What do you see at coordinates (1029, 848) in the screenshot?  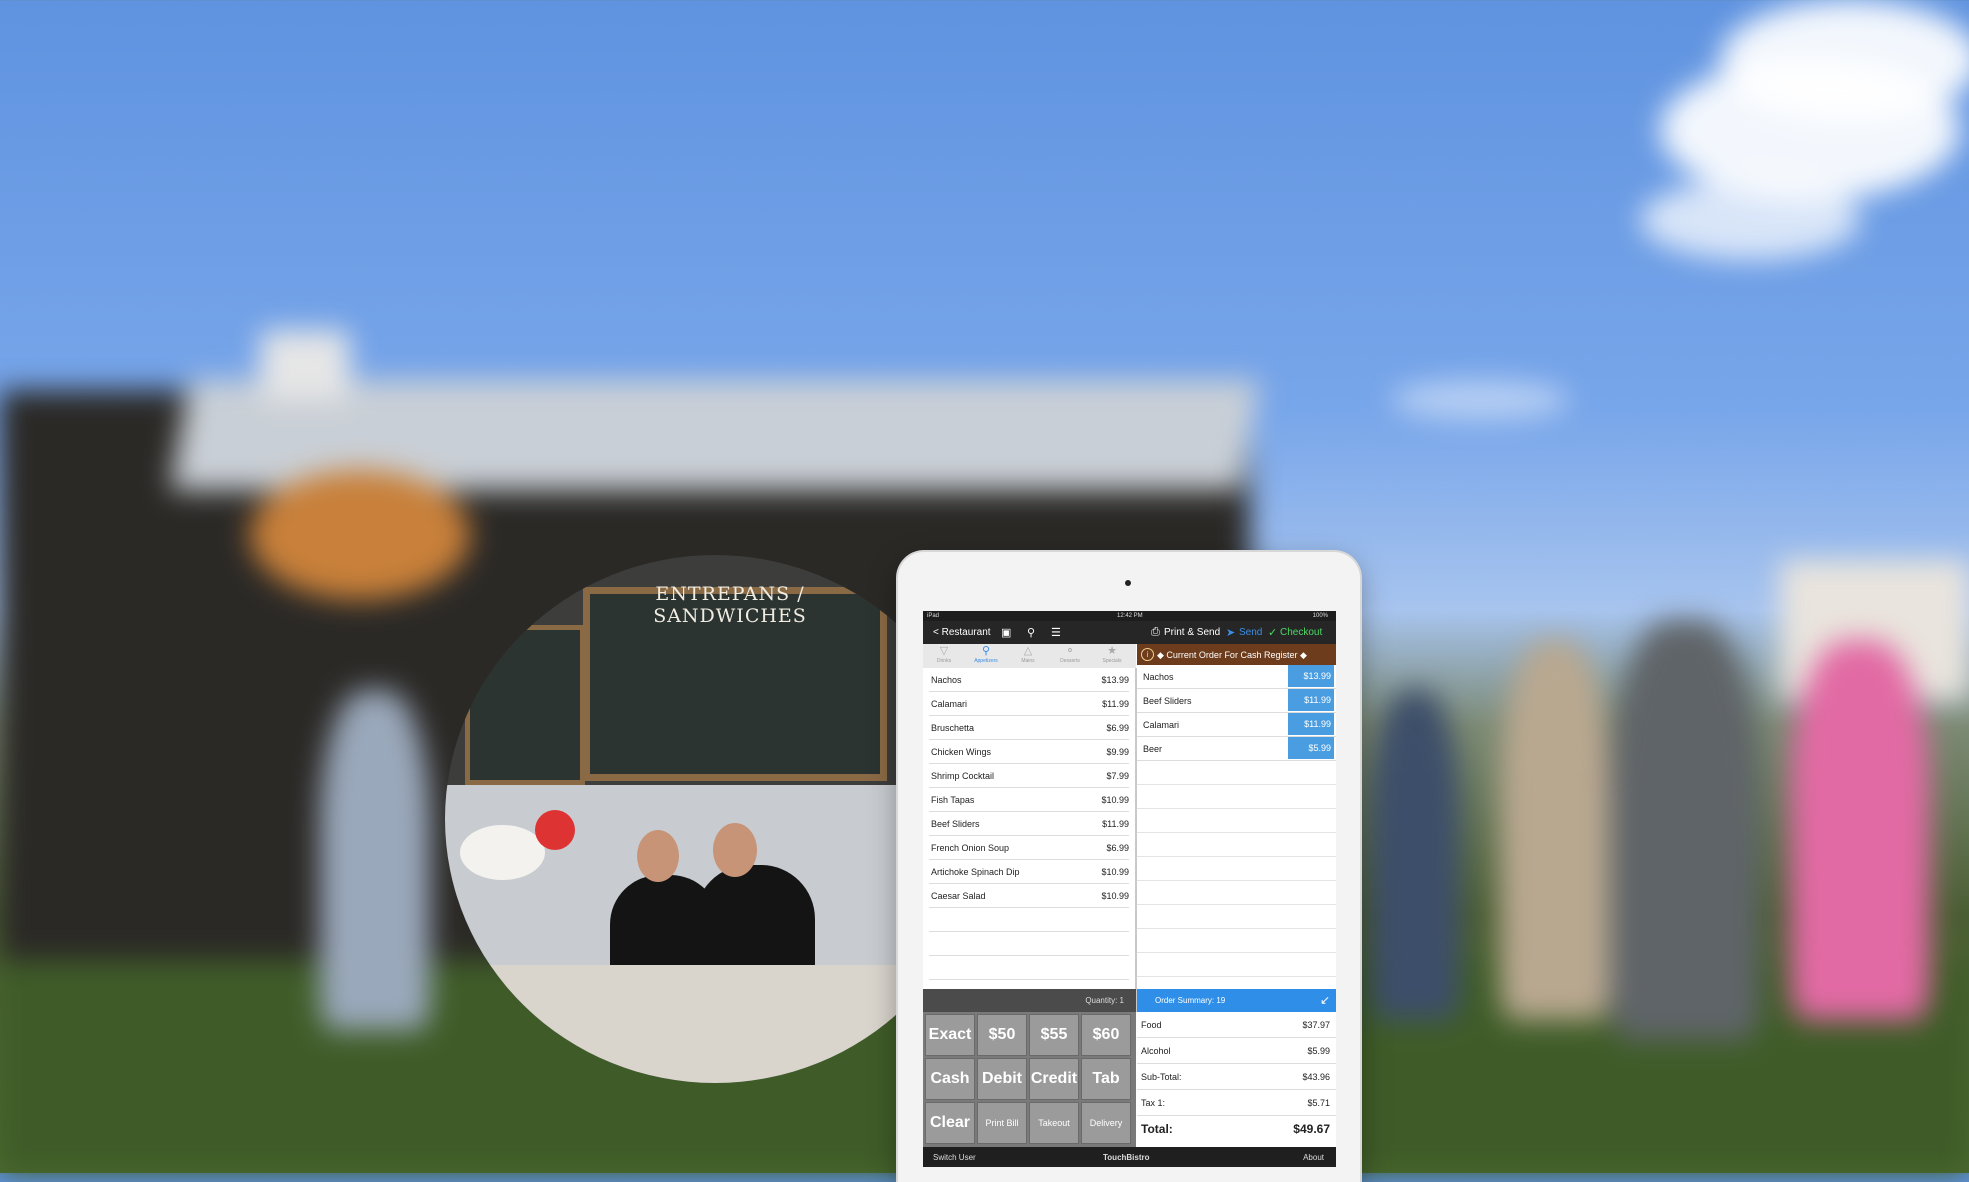 I see `menu-item: French Onion Soup $6.99` at bounding box center [1029, 848].